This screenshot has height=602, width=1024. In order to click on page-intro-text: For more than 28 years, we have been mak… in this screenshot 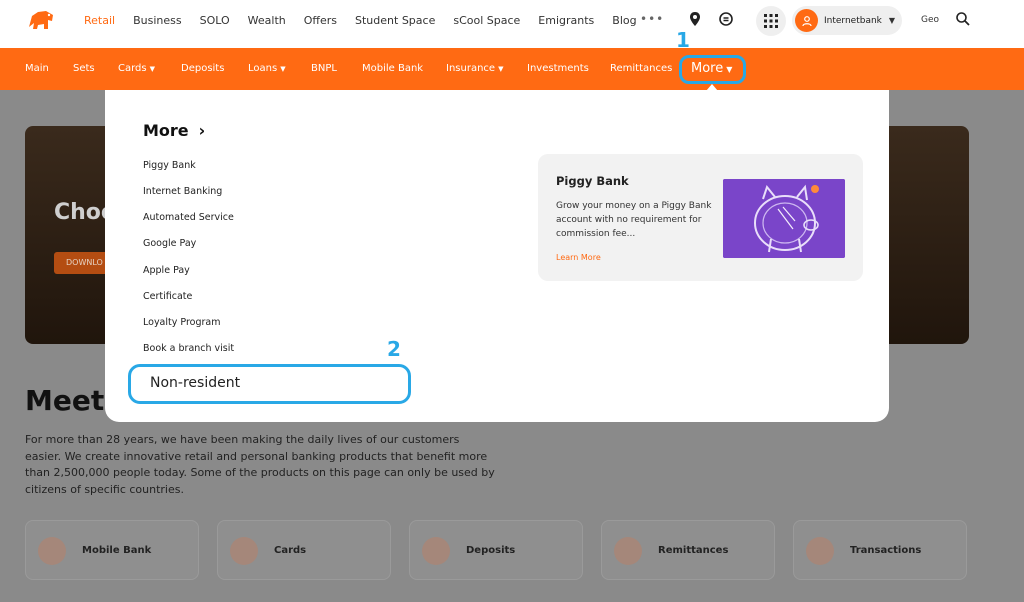, I will do `click(260, 464)`.